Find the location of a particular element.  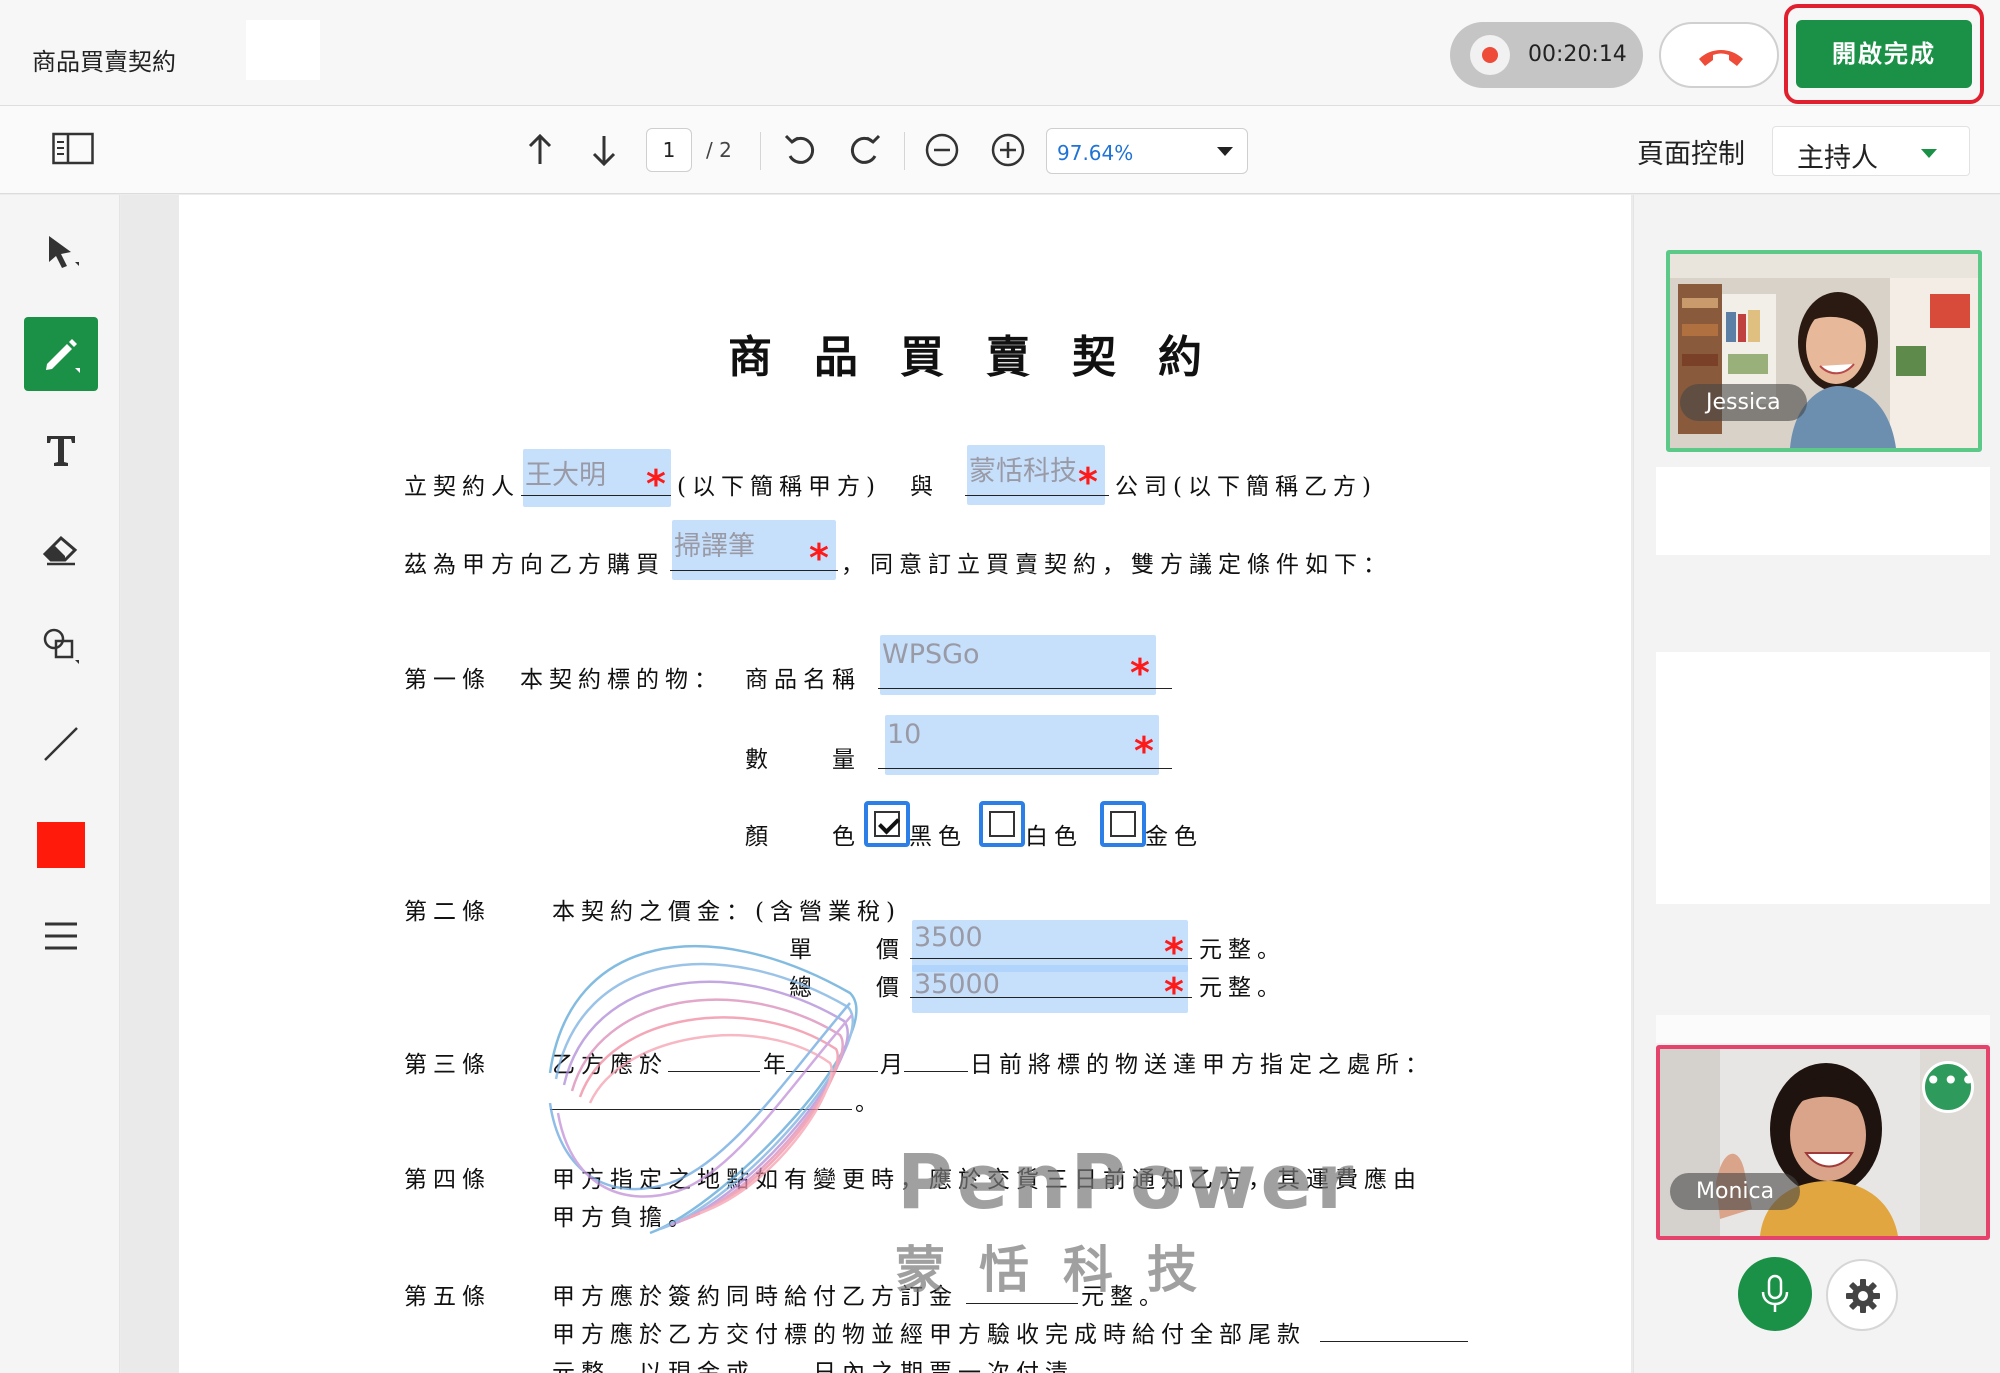

quantity-label: 數 量 is located at coordinates (803, 760).